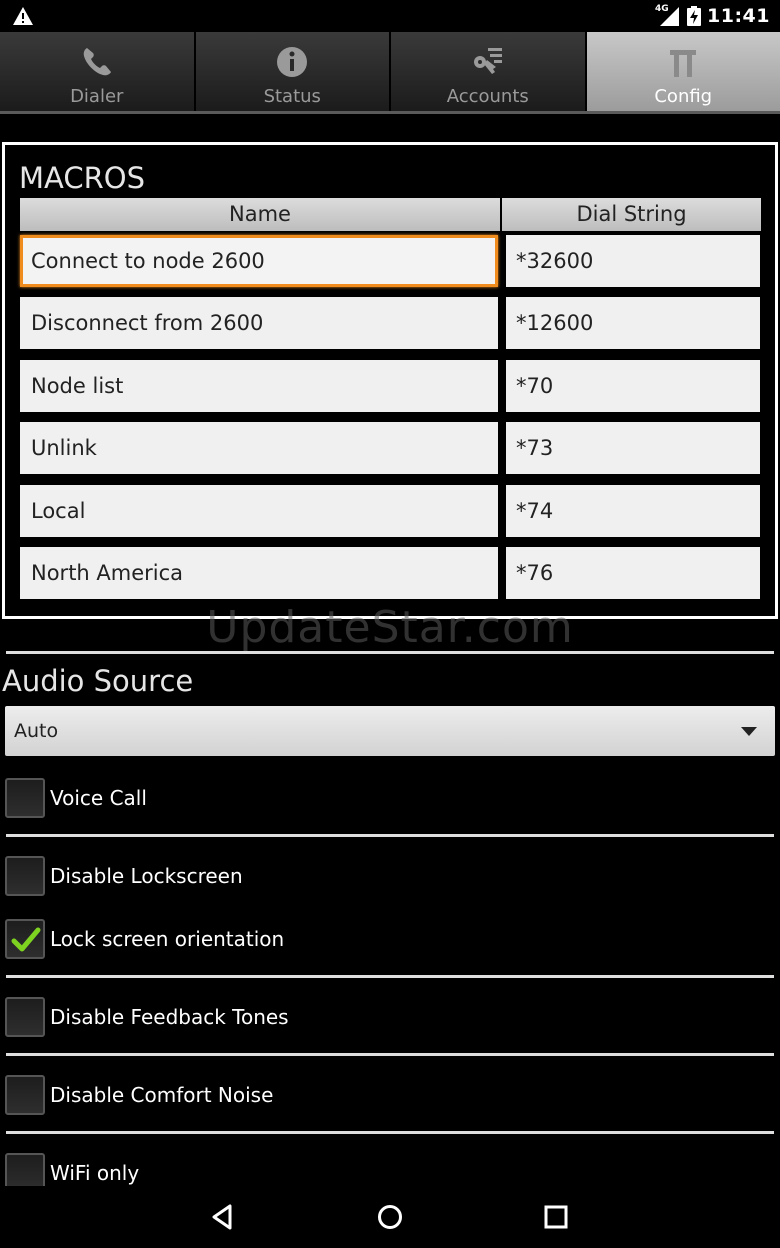  What do you see at coordinates (260, 214) in the screenshot?
I see `column-header-name: Name` at bounding box center [260, 214].